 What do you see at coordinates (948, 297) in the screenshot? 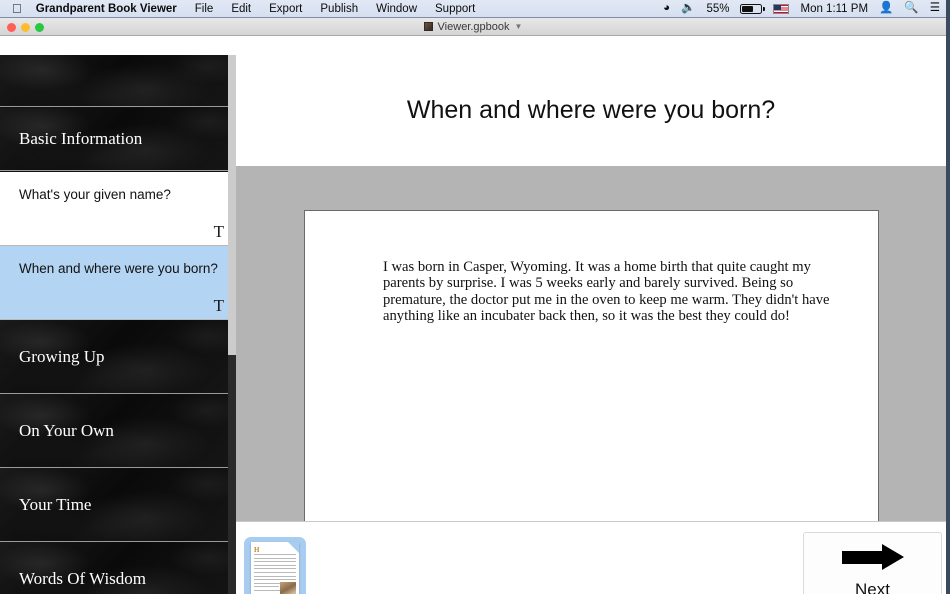
I see `desktop-right-edge` at bounding box center [948, 297].